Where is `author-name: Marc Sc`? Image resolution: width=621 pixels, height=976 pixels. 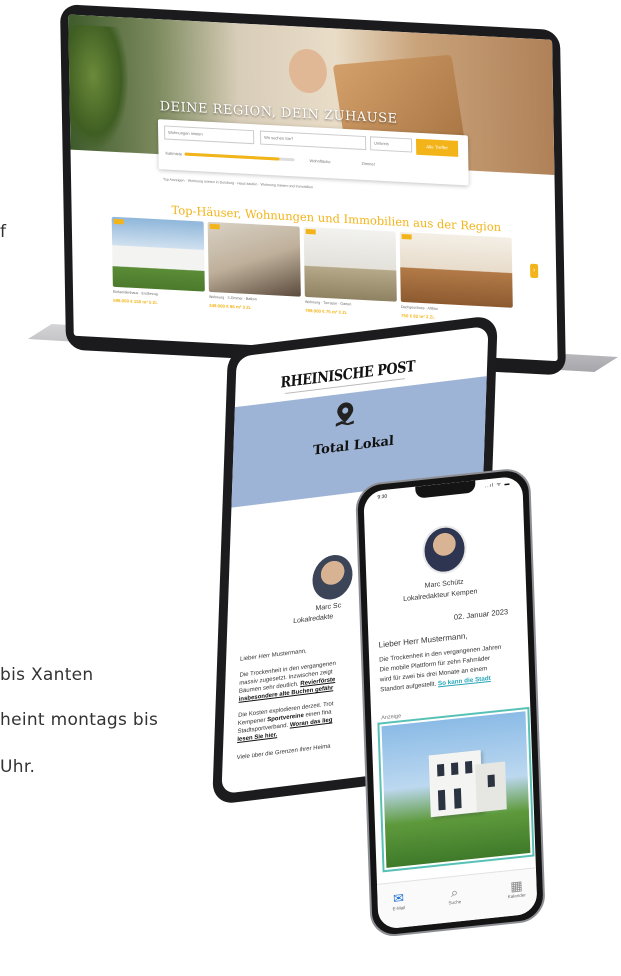 author-name: Marc Sc is located at coordinates (328, 607).